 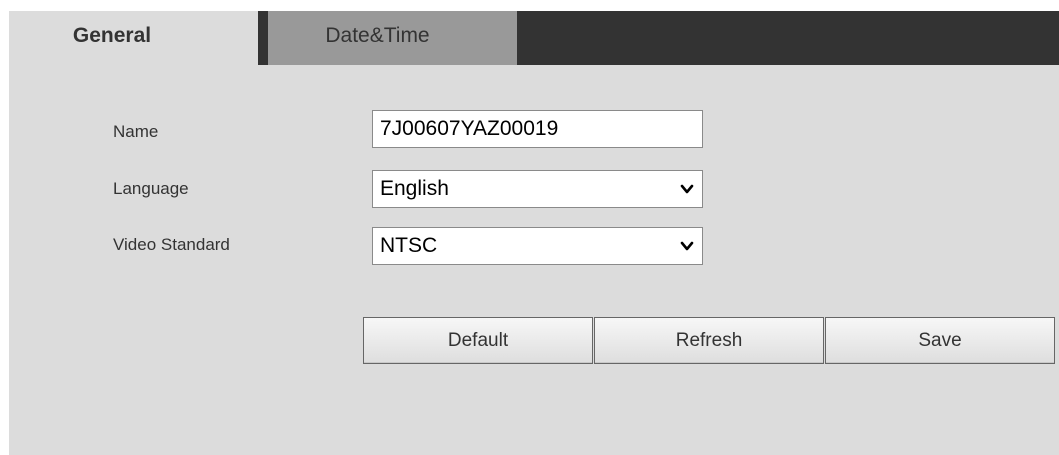 What do you see at coordinates (133, 38) in the screenshot?
I see `tab-general: General` at bounding box center [133, 38].